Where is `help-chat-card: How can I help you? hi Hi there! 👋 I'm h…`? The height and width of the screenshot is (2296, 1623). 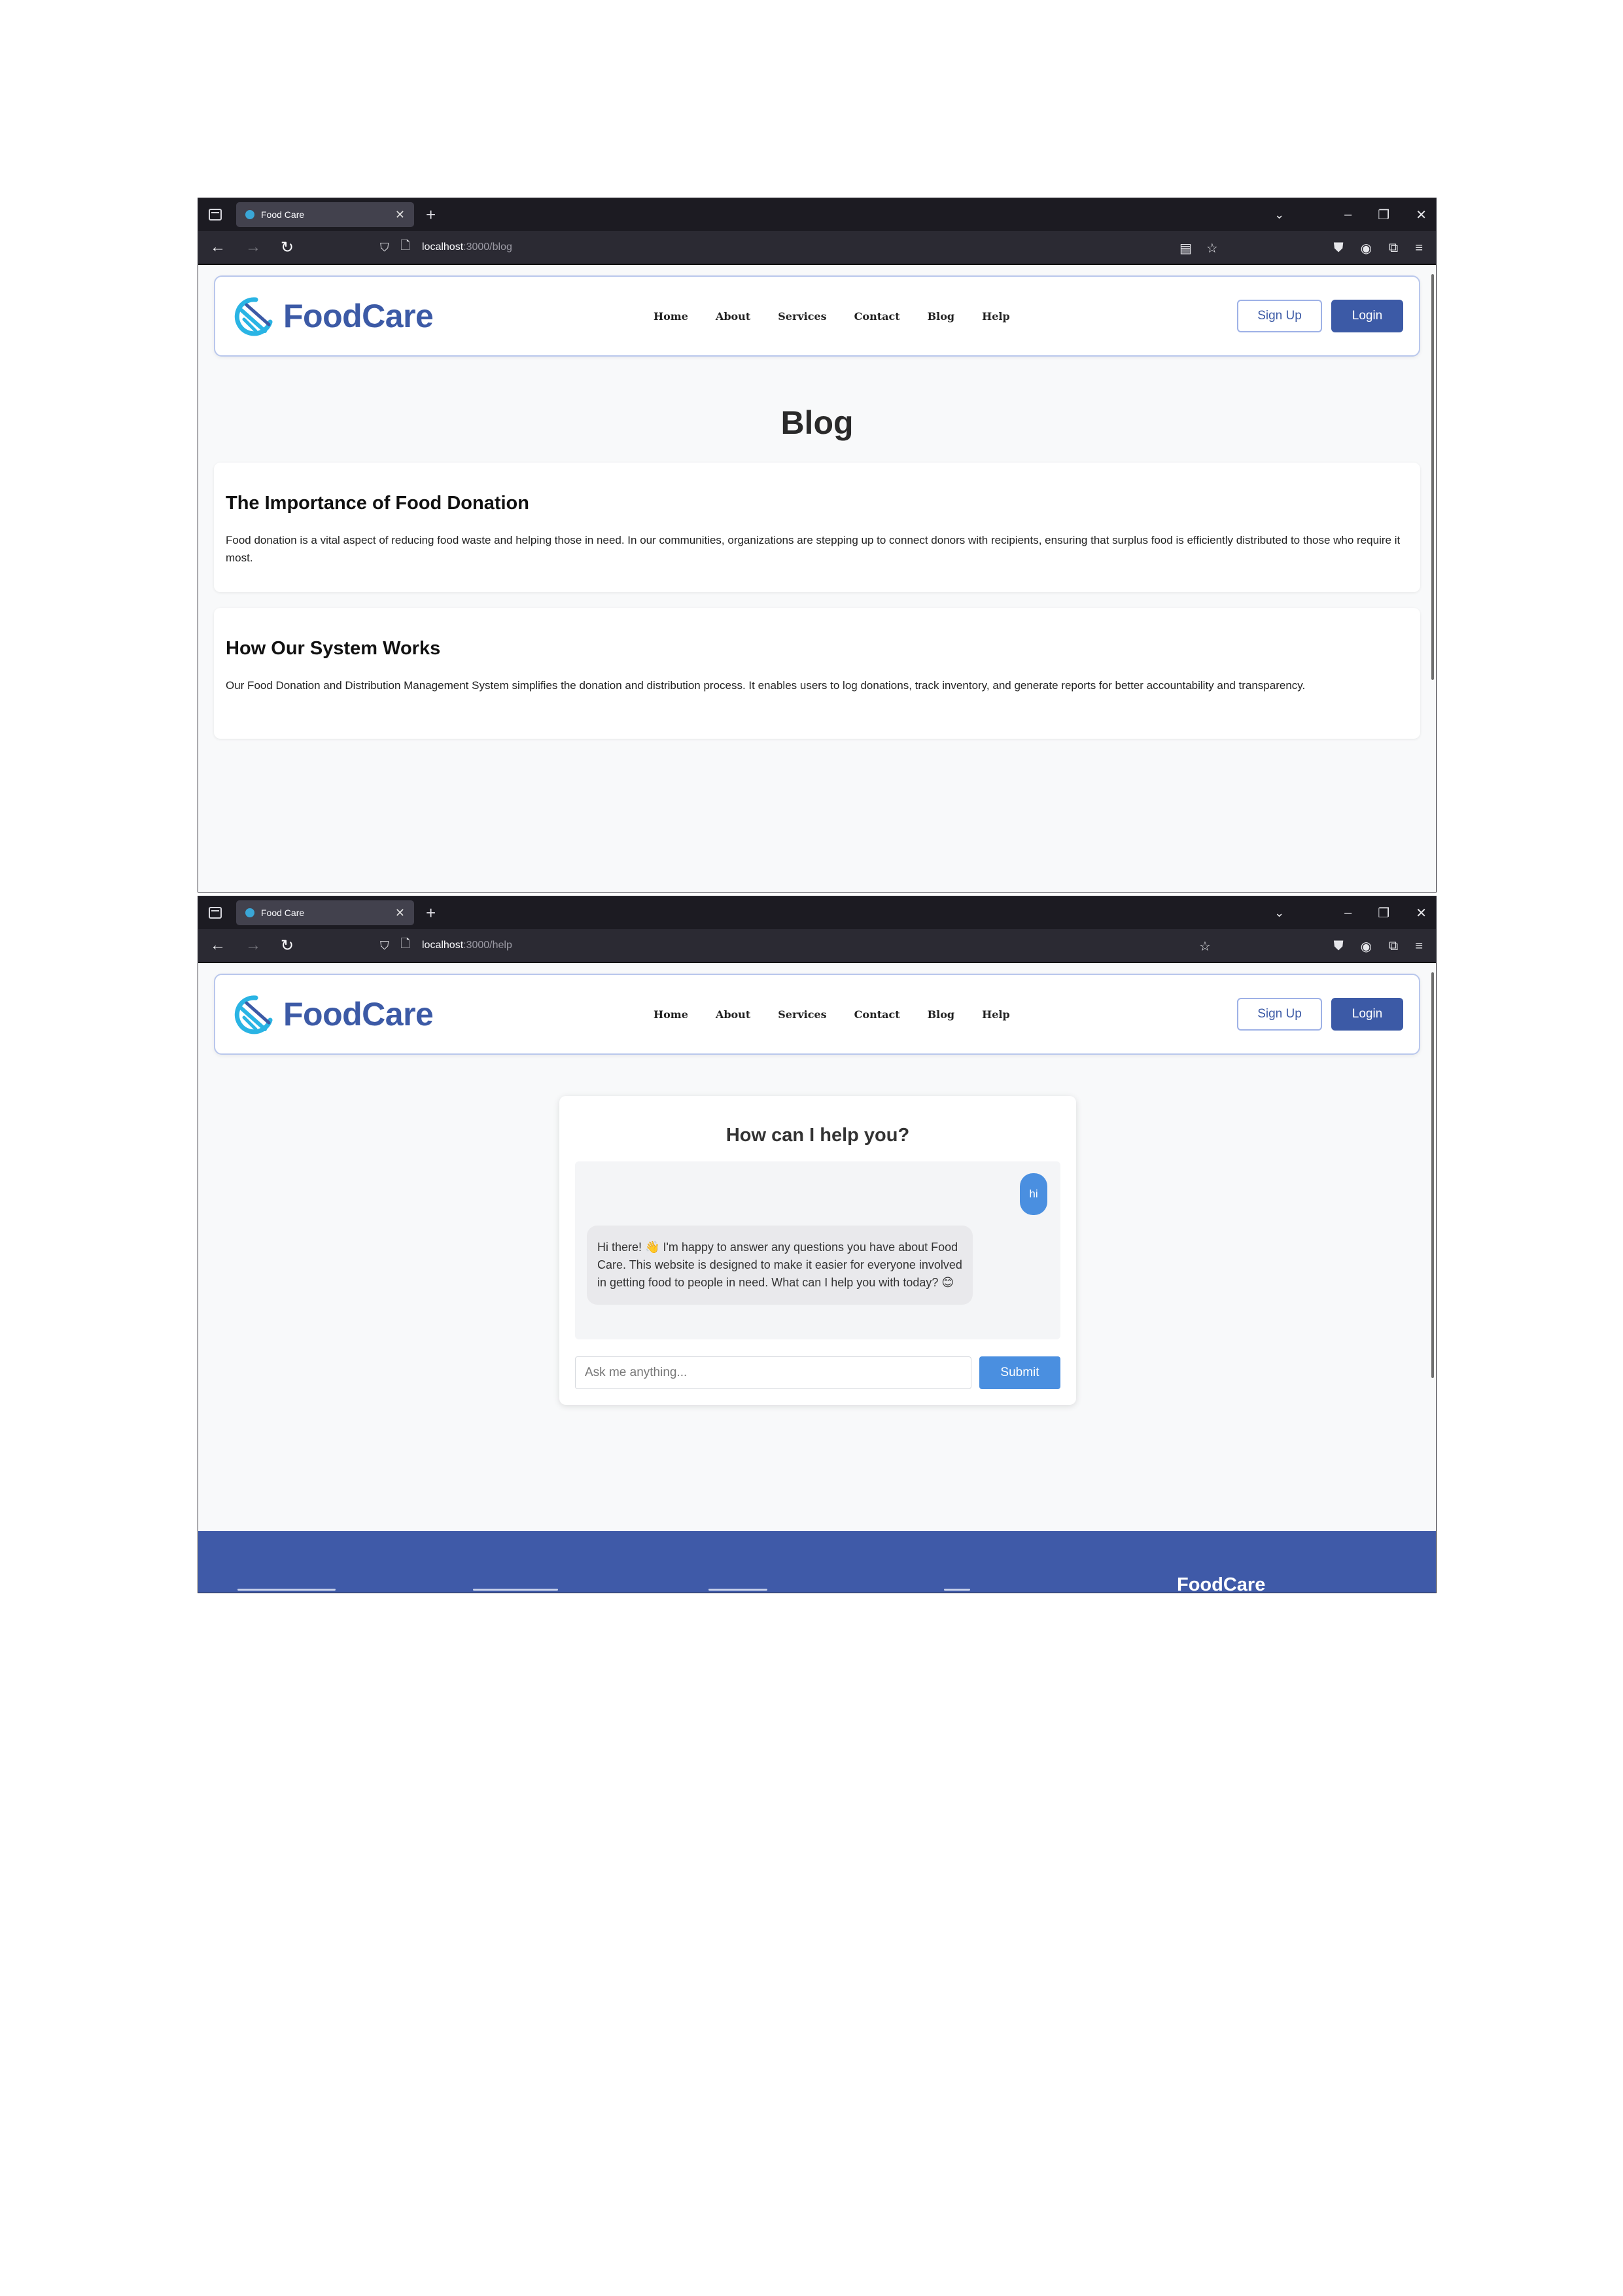
help-chat-card: How can I help you? hi Hi there! 👋 I'm h… is located at coordinates (817, 1250).